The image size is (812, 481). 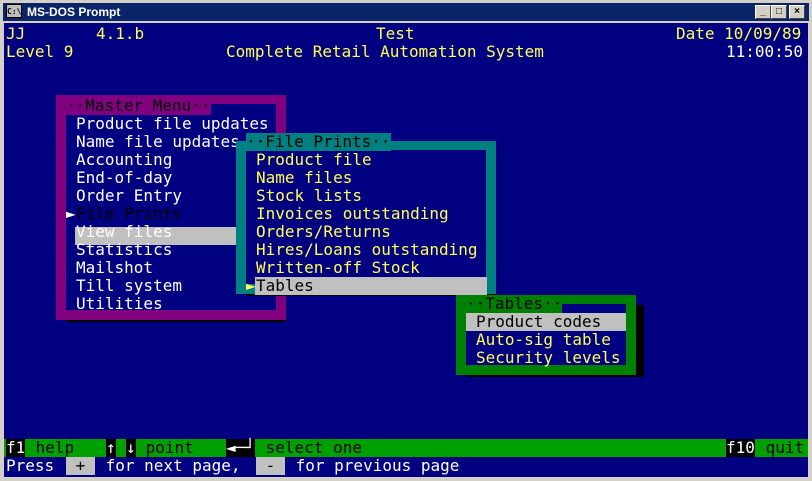 What do you see at coordinates (240, 448) in the screenshot?
I see `enter-key-icon: ◄─┘` at bounding box center [240, 448].